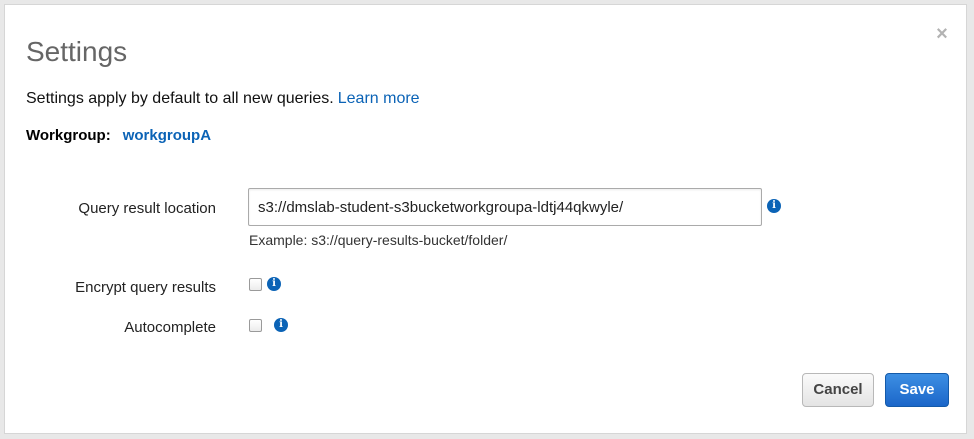 Image resolution: width=974 pixels, height=439 pixels. I want to click on autocomplete-checkbox, so click(255, 325).